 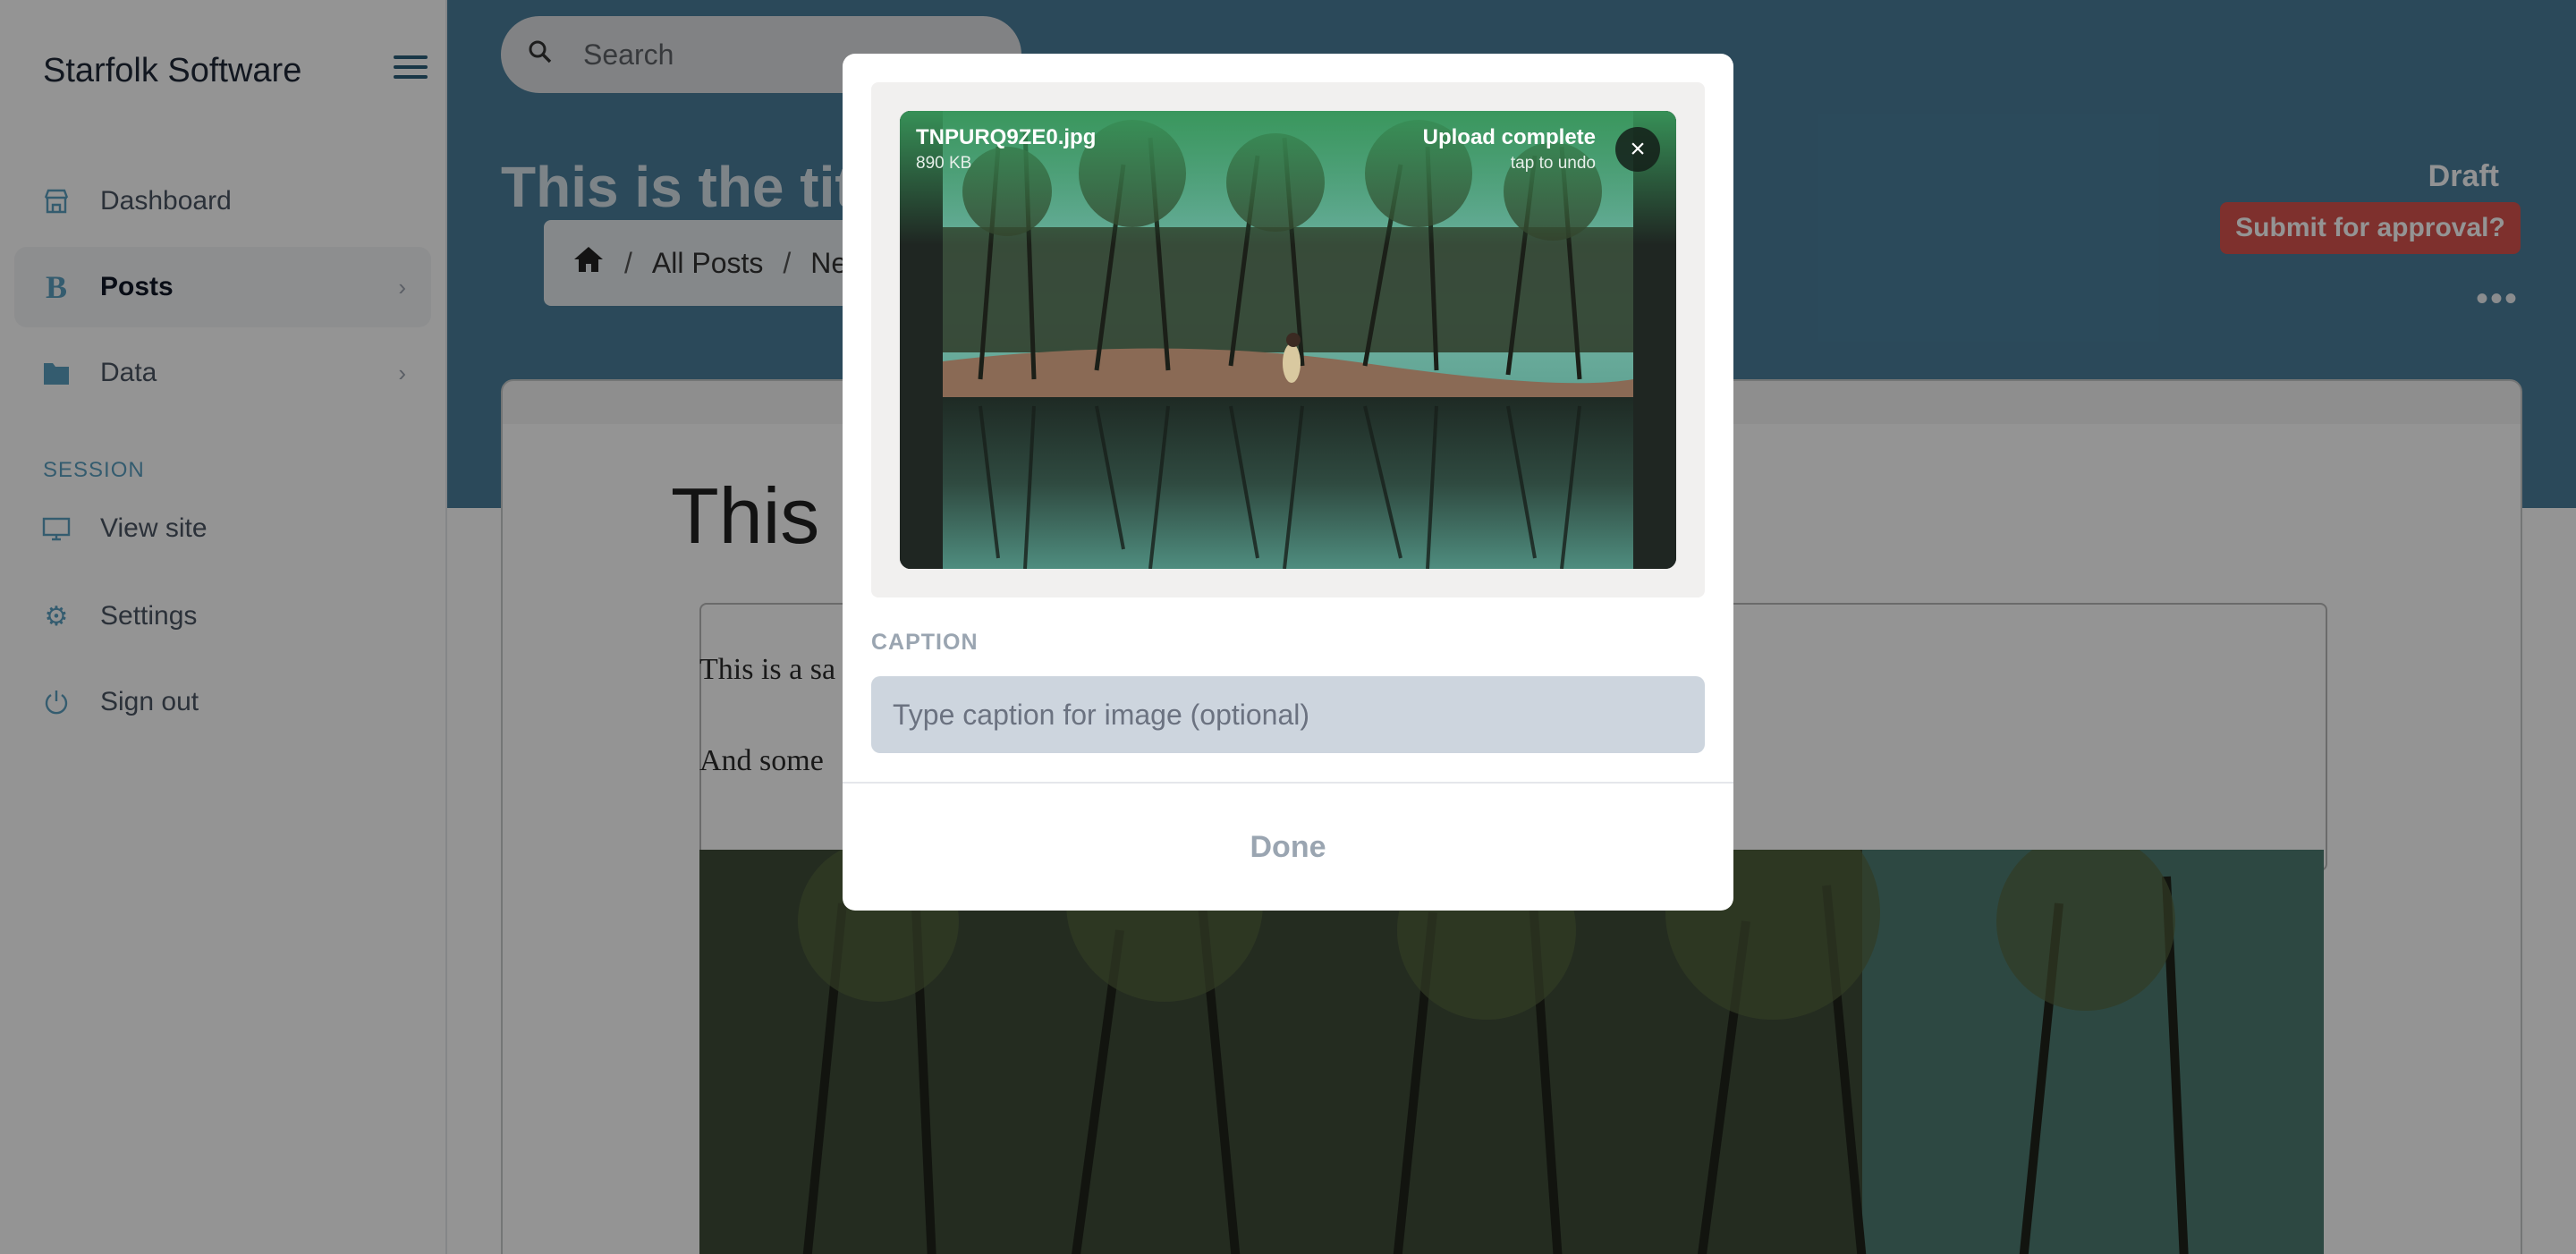 I want to click on done-button: Done, so click(x=1288, y=847).